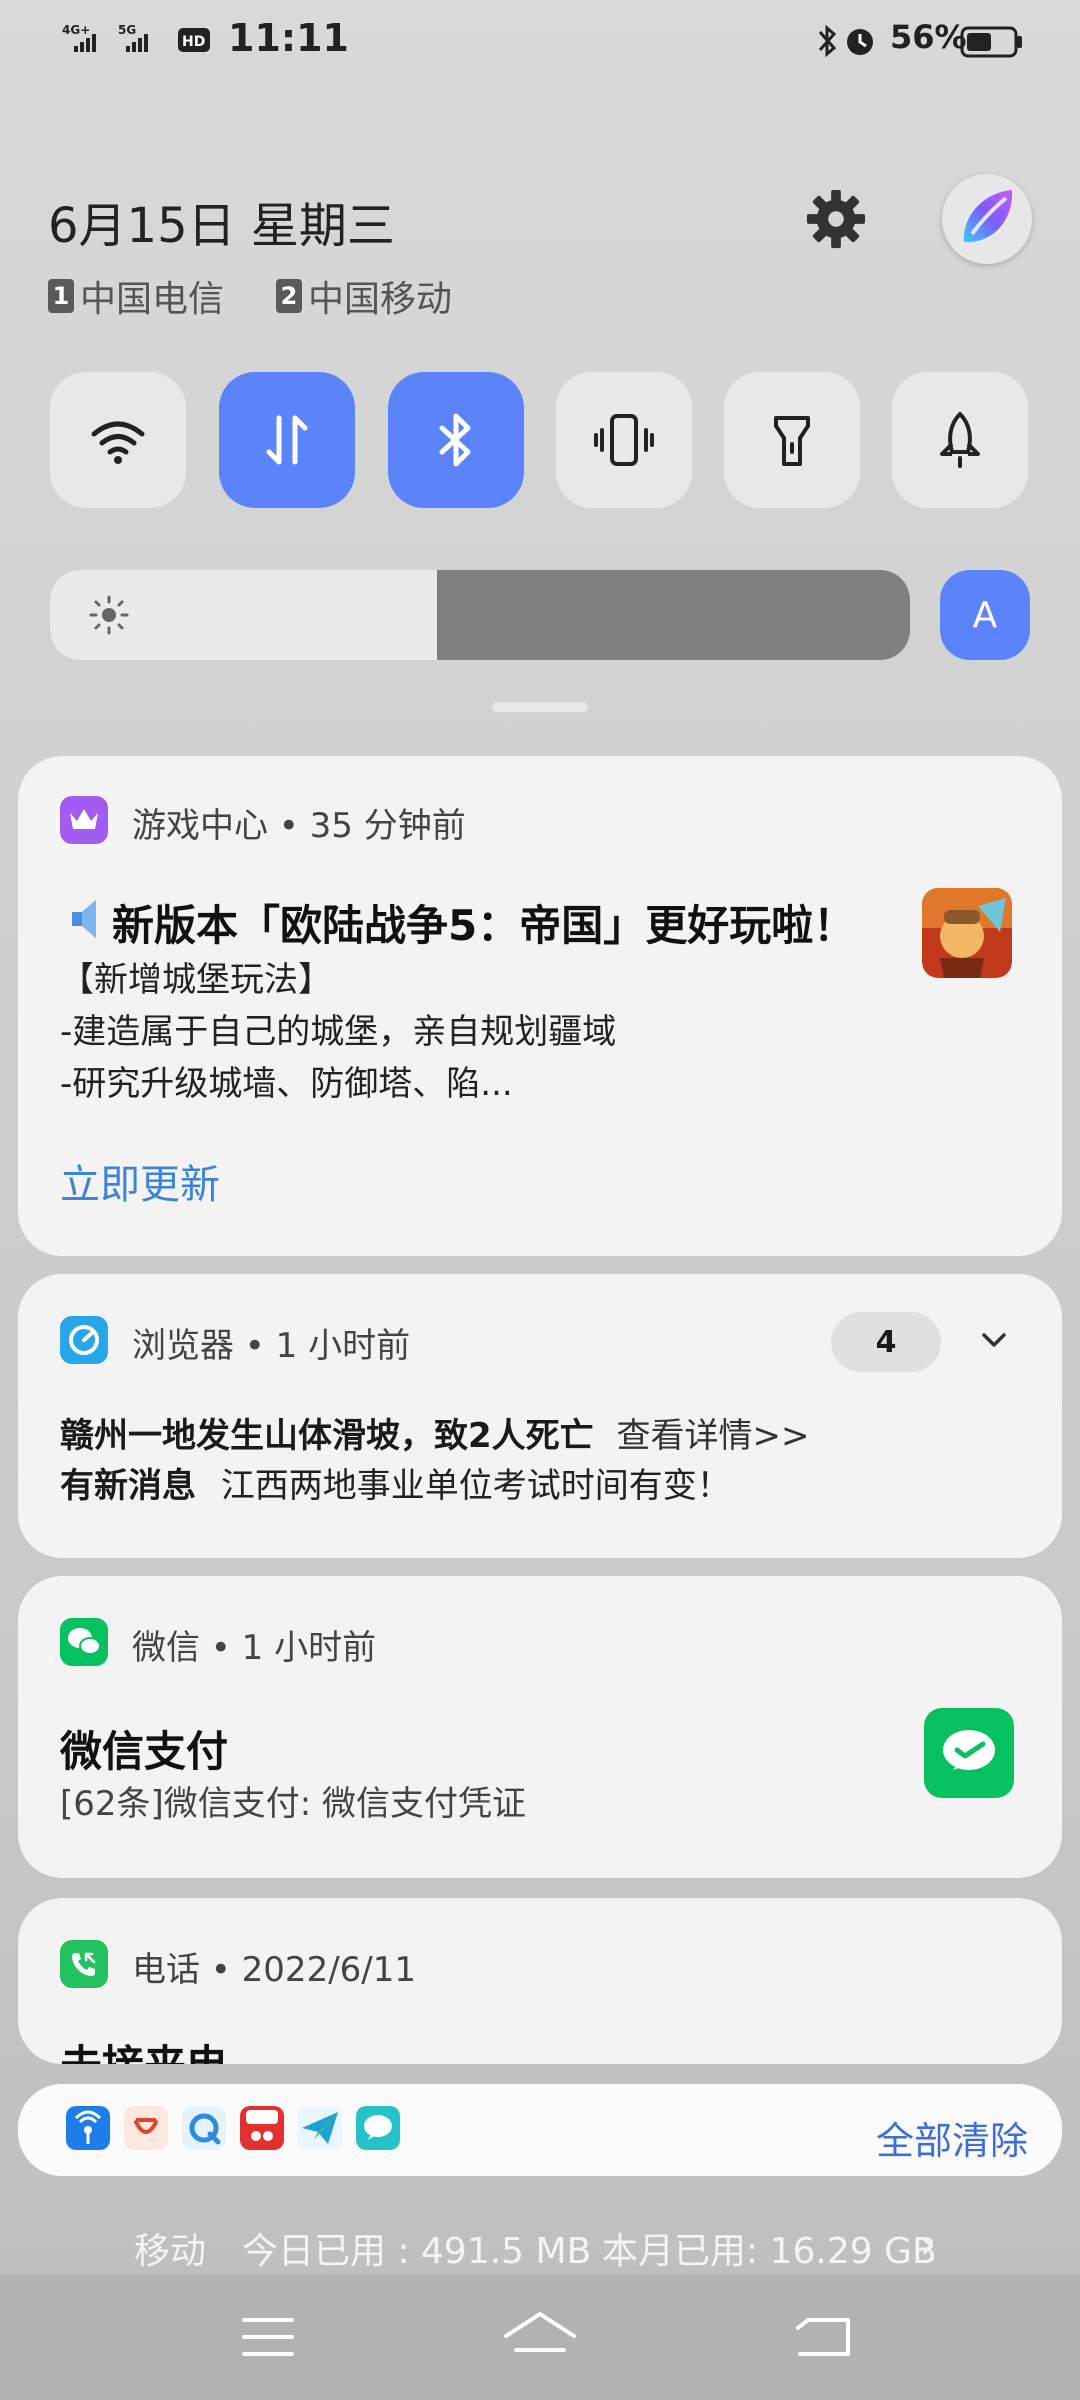  I want to click on battery-percent: 56%, so click(928, 37).